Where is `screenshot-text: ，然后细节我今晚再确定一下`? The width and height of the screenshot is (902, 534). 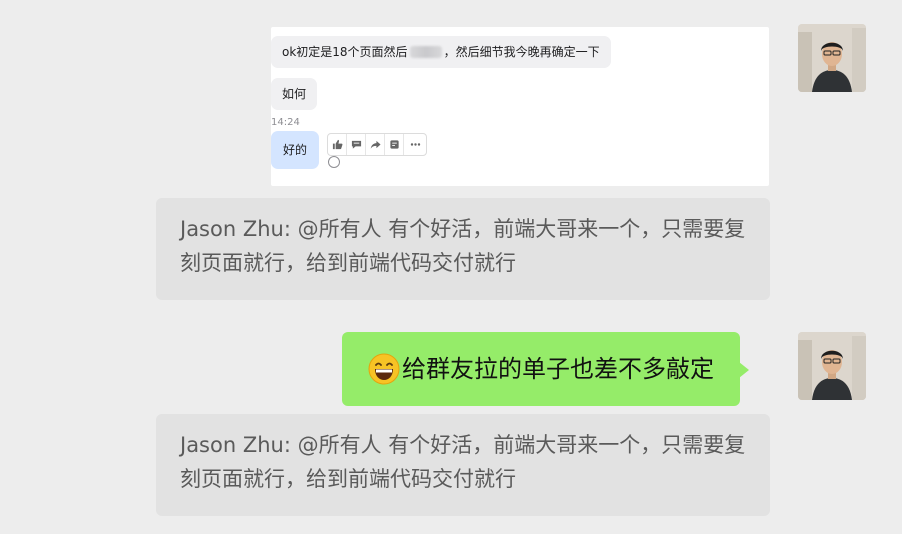
screenshot-text: ，然后细节我今晚再确定一下 is located at coordinates (521, 52).